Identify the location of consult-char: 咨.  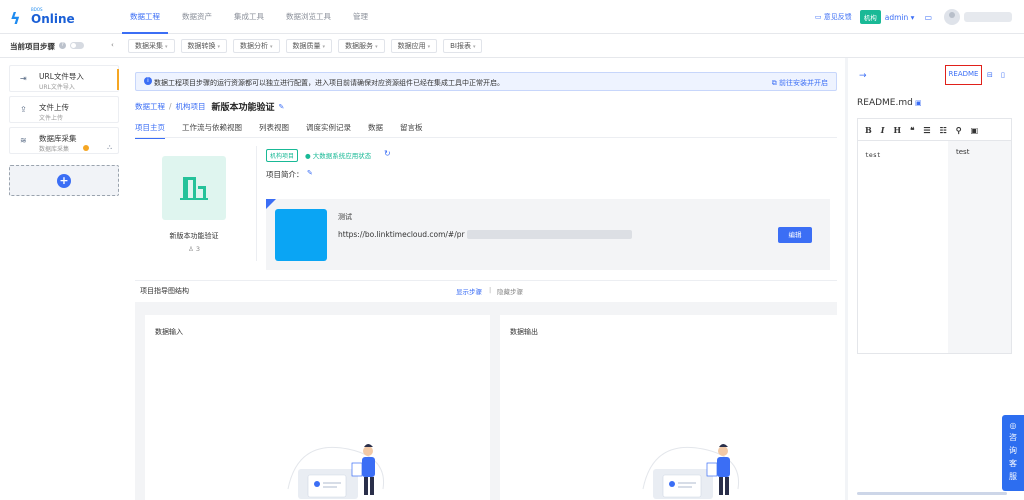
(1013, 437).